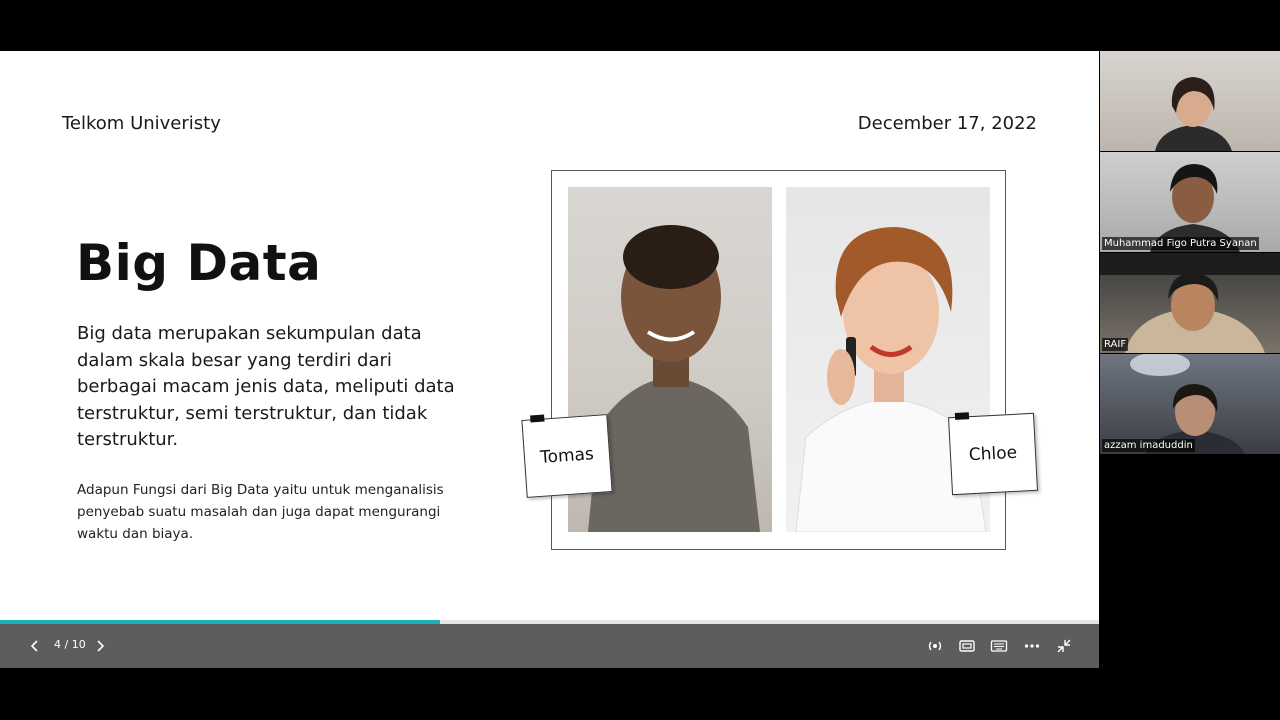 Image resolution: width=1280 pixels, height=720 pixels. Describe the element at coordinates (1190, 404) in the screenshot. I see `participant-tile: azzam imaduddin` at that location.